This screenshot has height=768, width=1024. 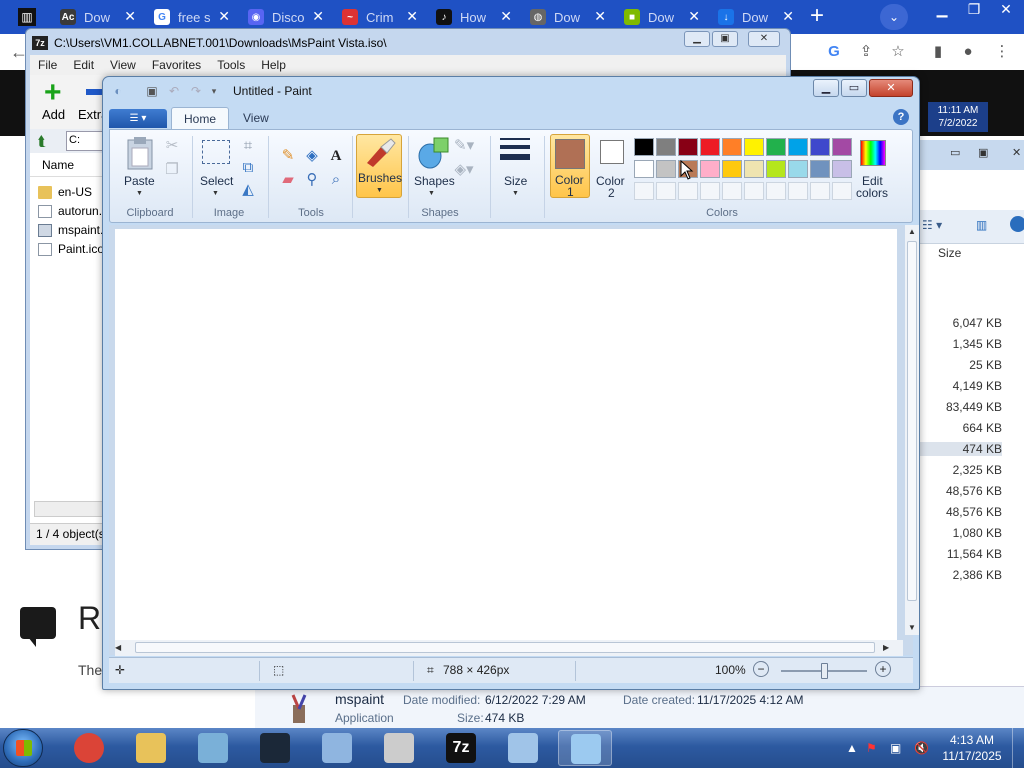 What do you see at coordinates (852, 748) in the screenshot?
I see `tray-expand-icon: ▲` at bounding box center [852, 748].